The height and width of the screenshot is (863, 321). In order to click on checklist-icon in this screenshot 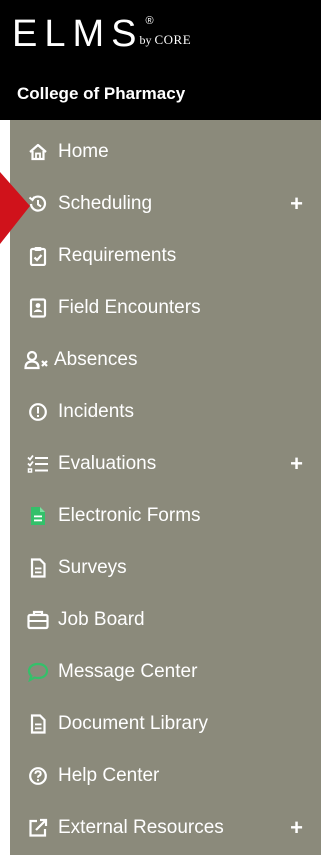, I will do `click(38, 464)`.